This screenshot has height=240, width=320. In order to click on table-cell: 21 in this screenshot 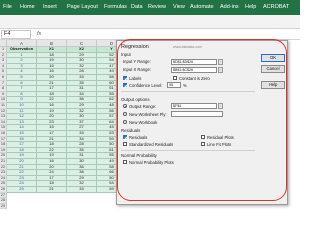, I will do `click(52, 190)`.